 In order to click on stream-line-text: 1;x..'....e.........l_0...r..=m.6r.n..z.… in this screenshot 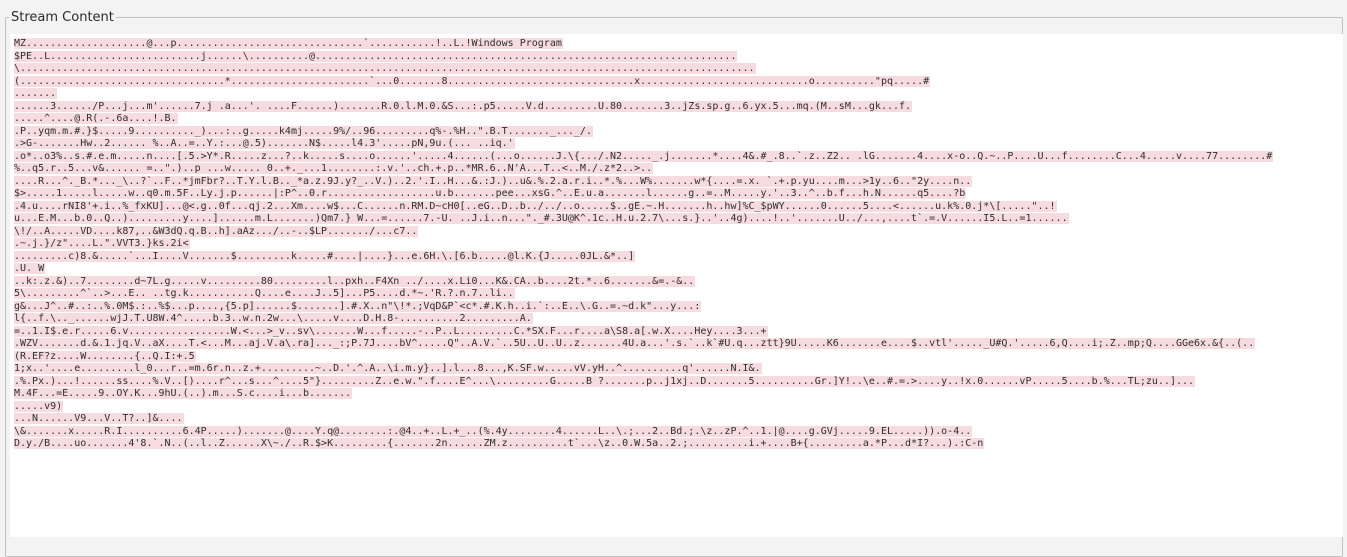, I will do `click(388, 368)`.